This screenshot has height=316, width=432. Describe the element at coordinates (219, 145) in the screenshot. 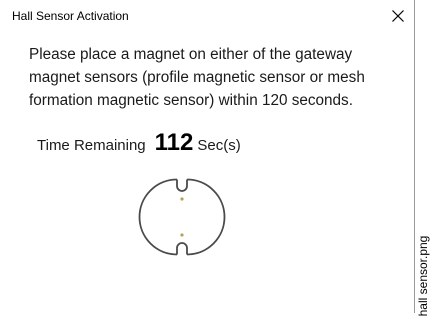

I see `time-remaining-unit: Sec(s)` at that location.